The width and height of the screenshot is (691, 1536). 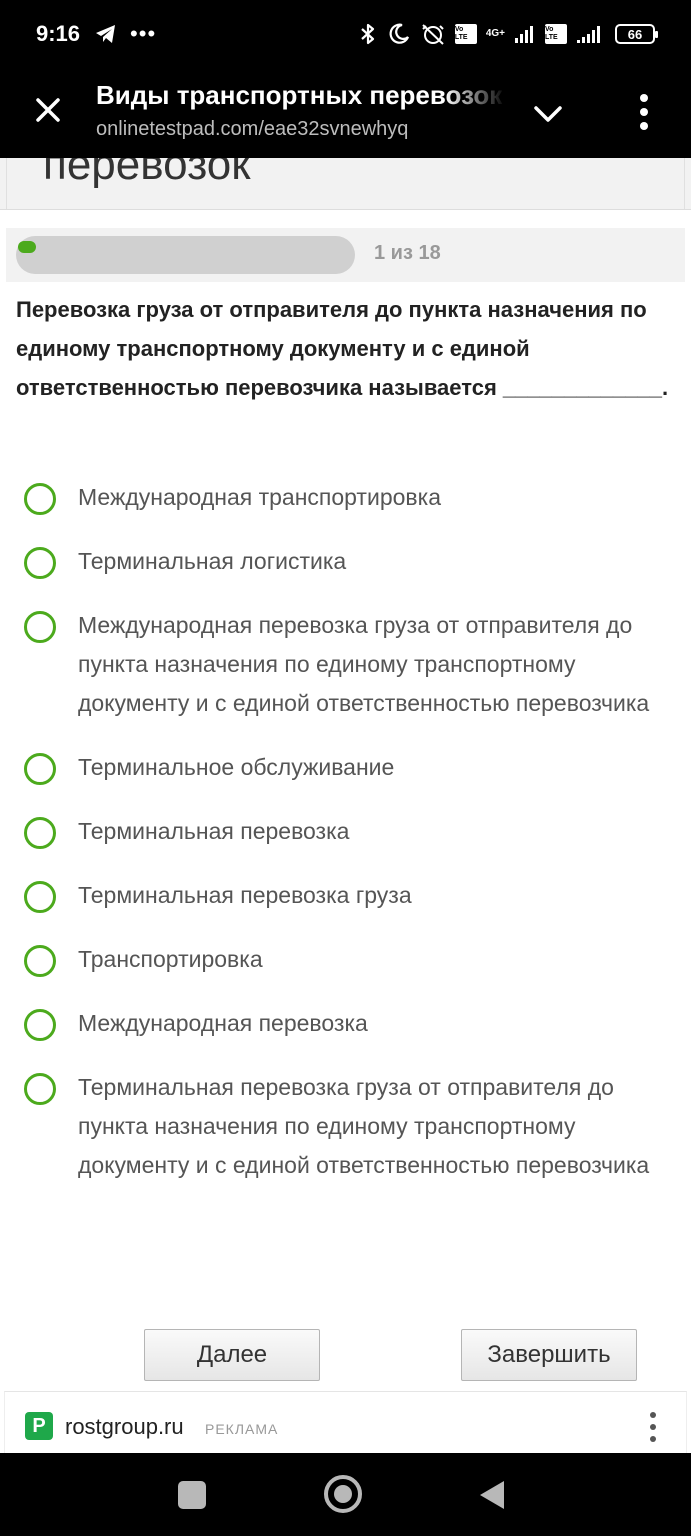 I want to click on test-header-panel: перевозок, so click(x=345, y=183).